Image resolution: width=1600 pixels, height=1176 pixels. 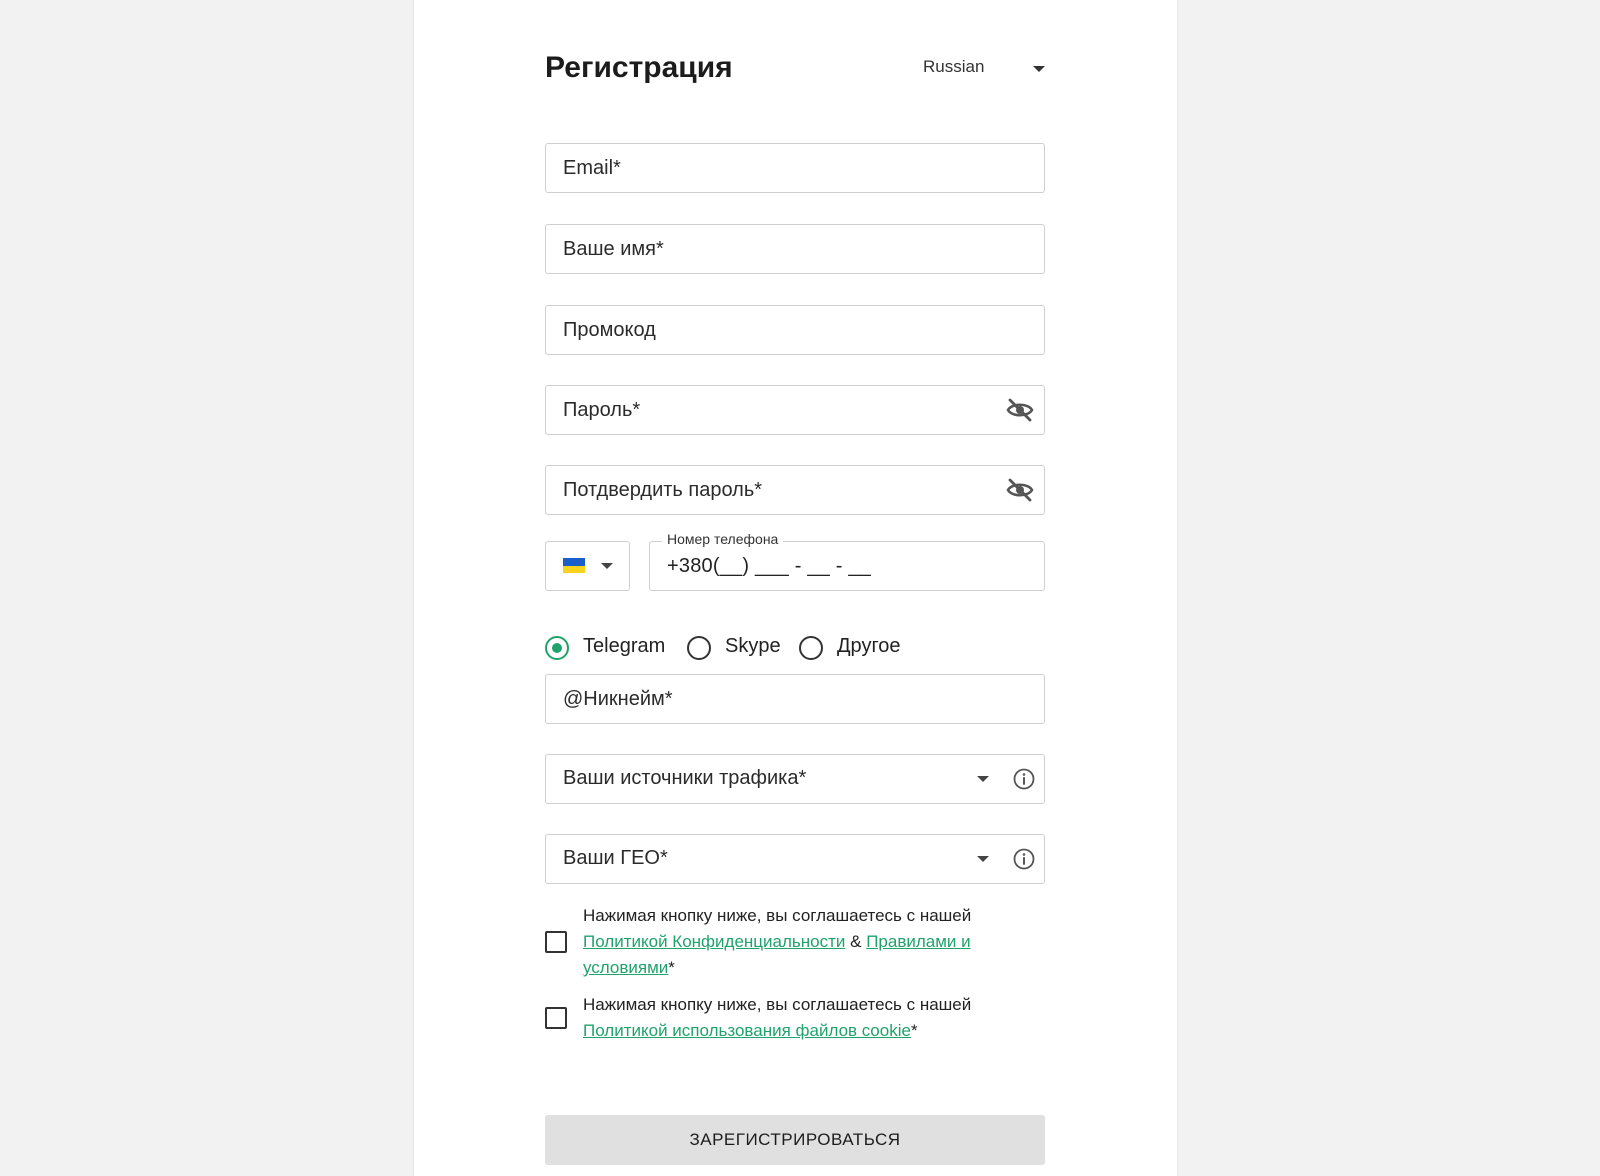 I want to click on name-input, so click(x=795, y=249).